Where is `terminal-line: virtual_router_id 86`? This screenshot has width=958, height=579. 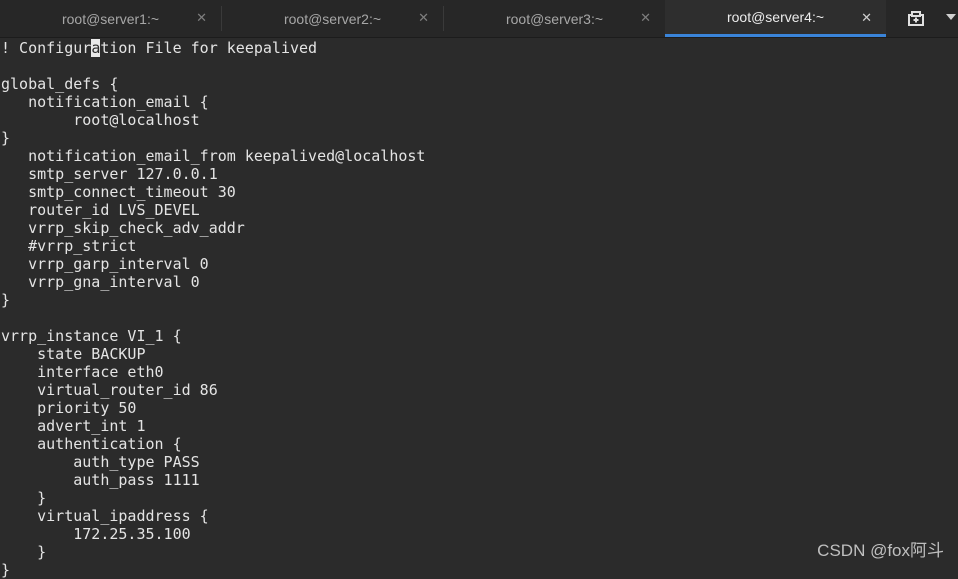
terminal-line: virtual_router_id 86 is located at coordinates (109, 390).